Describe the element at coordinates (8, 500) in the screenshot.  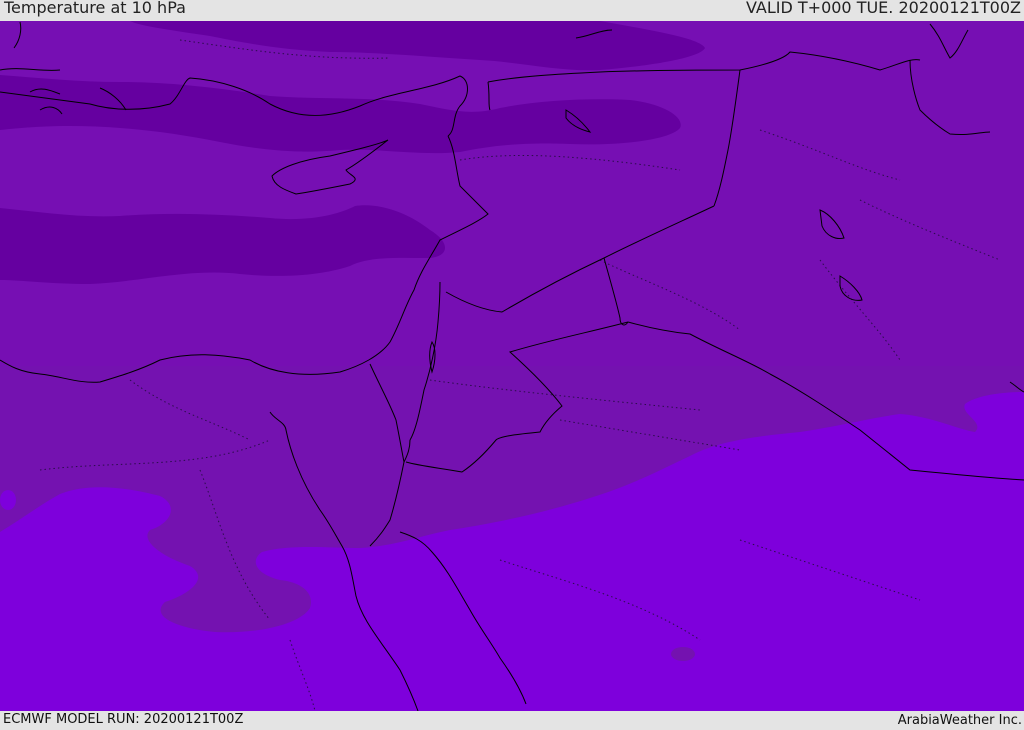
I see `warm-patch-west` at that location.